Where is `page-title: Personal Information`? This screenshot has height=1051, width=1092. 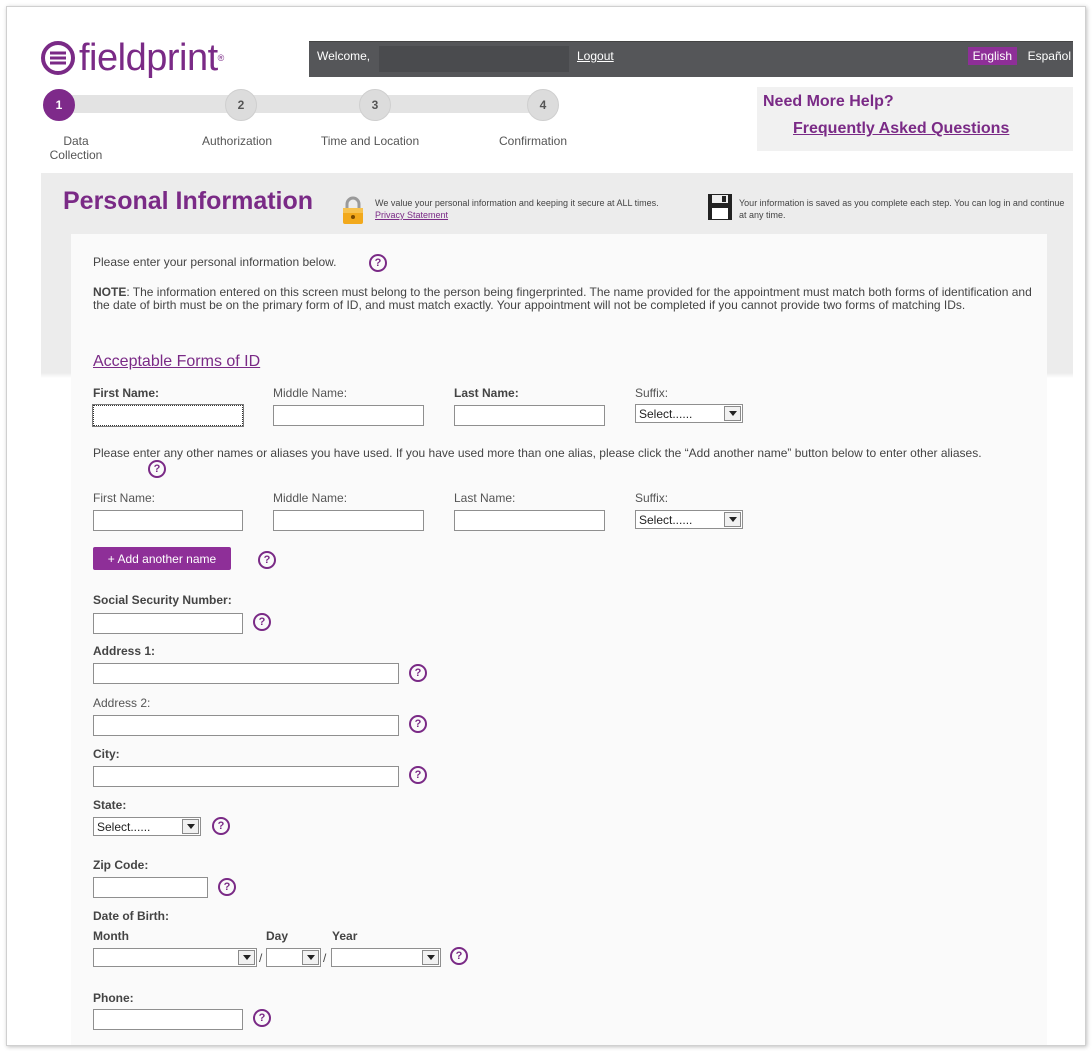 page-title: Personal Information is located at coordinates (188, 201).